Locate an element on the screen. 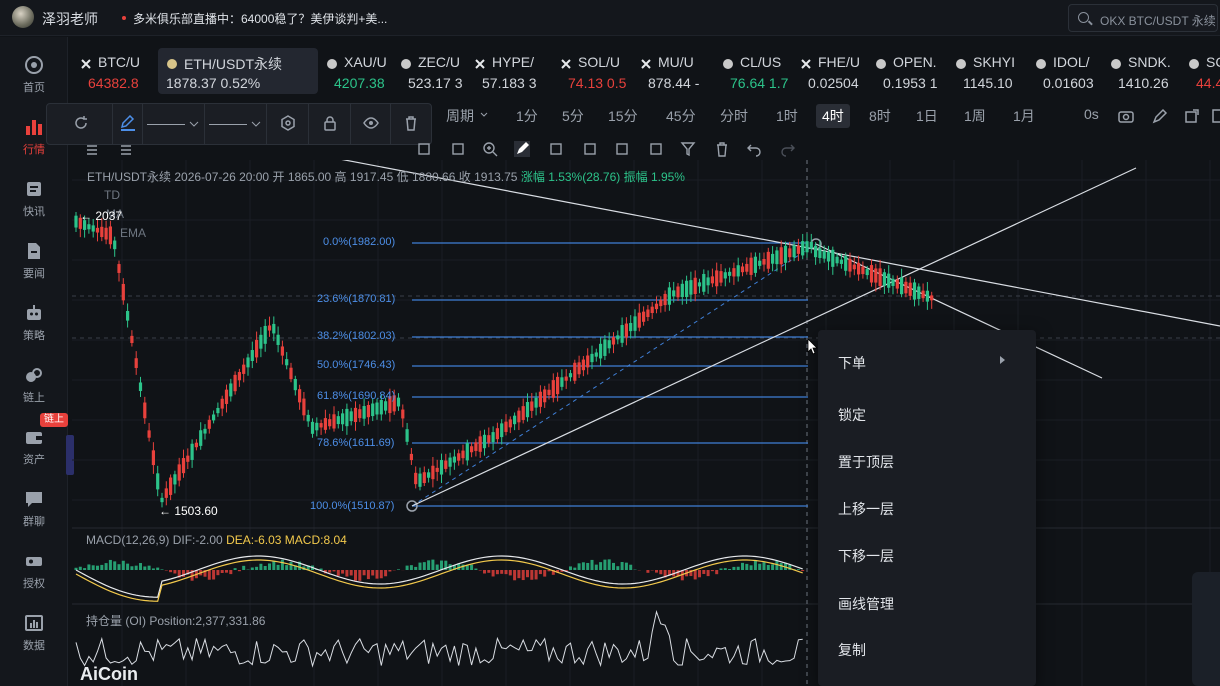 Image resolution: width=1220 pixels, height=686 pixels. floating-side-panel is located at coordinates (1206, 629).